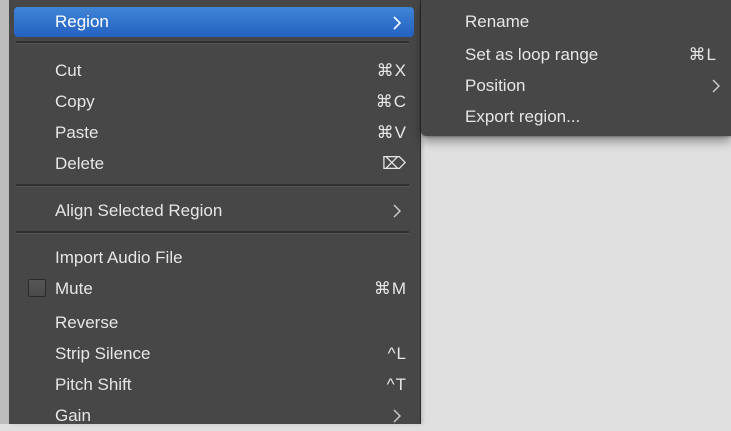 The width and height of the screenshot is (731, 431). I want to click on window-edge, so click(4, 212).